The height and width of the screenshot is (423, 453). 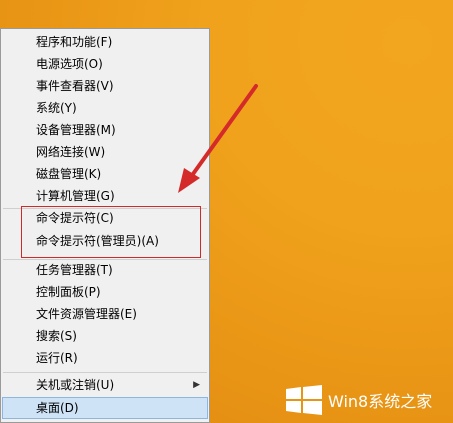 I want to click on annotation-arrow-icon, so click(x=218, y=138).